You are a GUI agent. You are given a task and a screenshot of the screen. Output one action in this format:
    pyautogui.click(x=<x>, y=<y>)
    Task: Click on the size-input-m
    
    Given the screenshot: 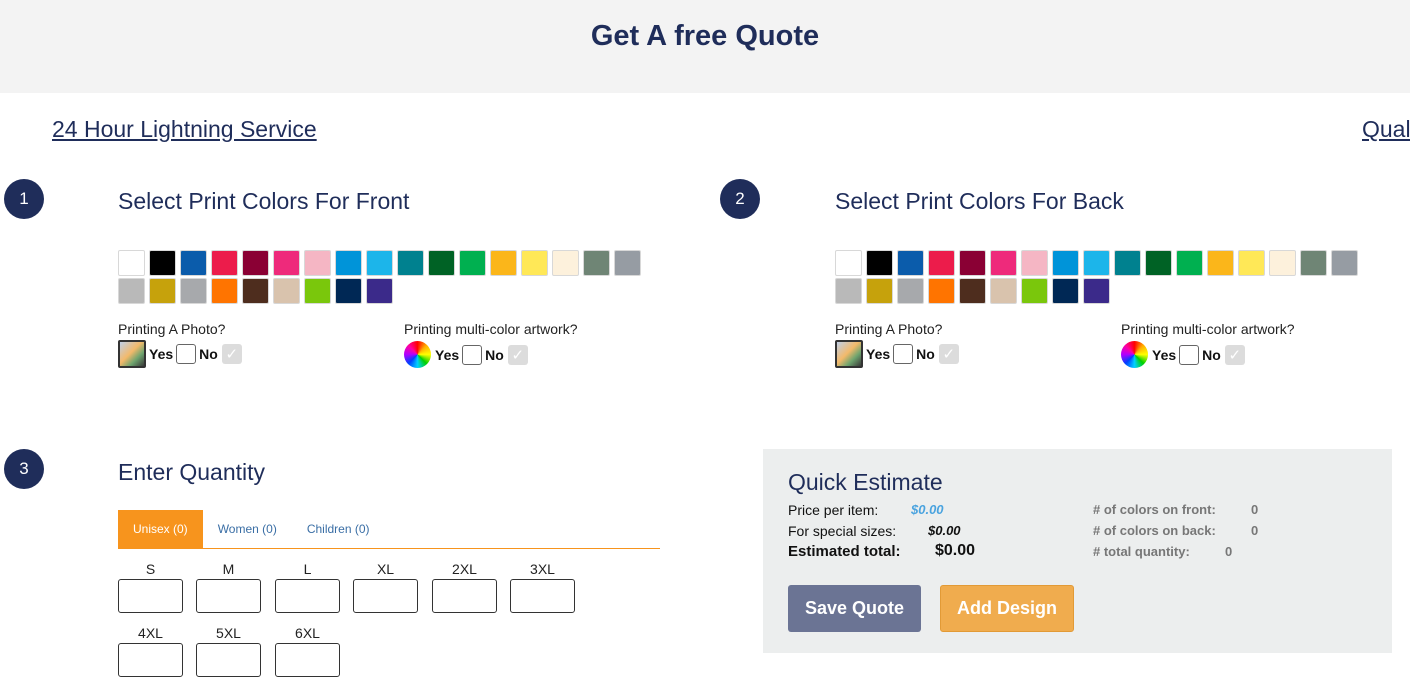 What is the action you would take?
    pyautogui.click(x=228, y=596)
    